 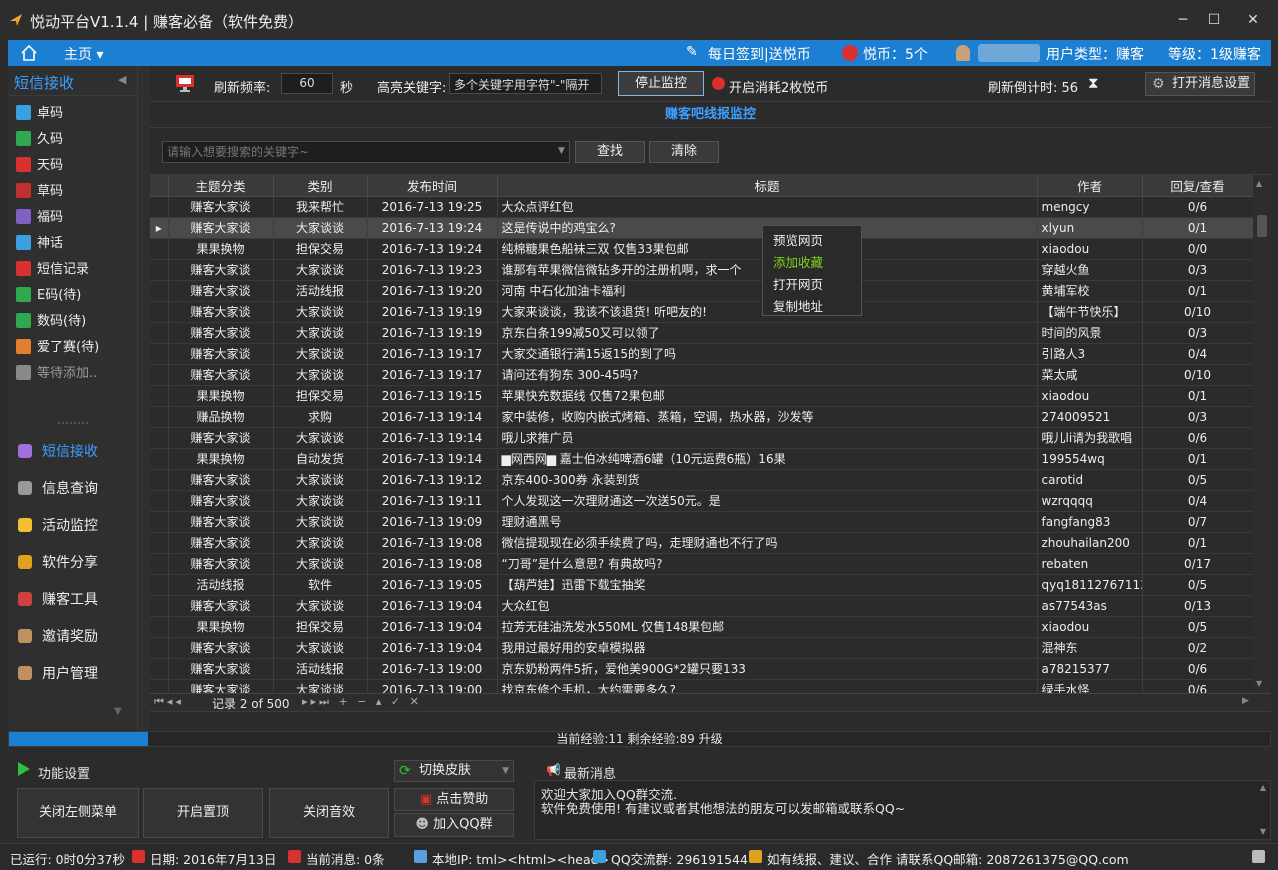 I want to click on sidebar-module-item: 赚客工具, so click(x=77, y=602).